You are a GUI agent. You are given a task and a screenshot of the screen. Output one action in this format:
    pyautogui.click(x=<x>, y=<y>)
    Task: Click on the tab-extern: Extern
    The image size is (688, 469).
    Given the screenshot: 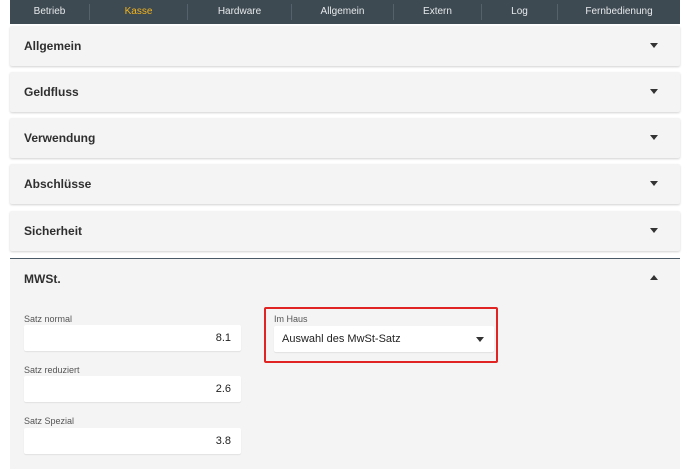 What is the action you would take?
    pyautogui.click(x=438, y=12)
    